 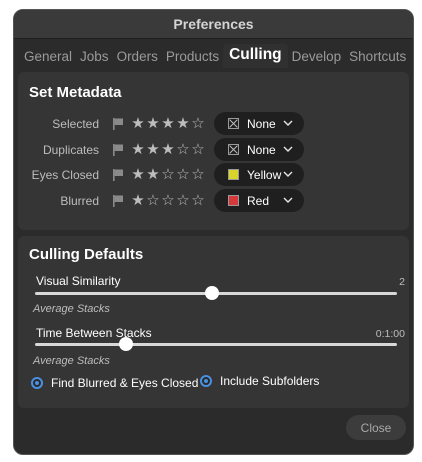 What do you see at coordinates (71, 361) in the screenshot?
I see `time-between-stacks-sublabel: Average Stacks` at bounding box center [71, 361].